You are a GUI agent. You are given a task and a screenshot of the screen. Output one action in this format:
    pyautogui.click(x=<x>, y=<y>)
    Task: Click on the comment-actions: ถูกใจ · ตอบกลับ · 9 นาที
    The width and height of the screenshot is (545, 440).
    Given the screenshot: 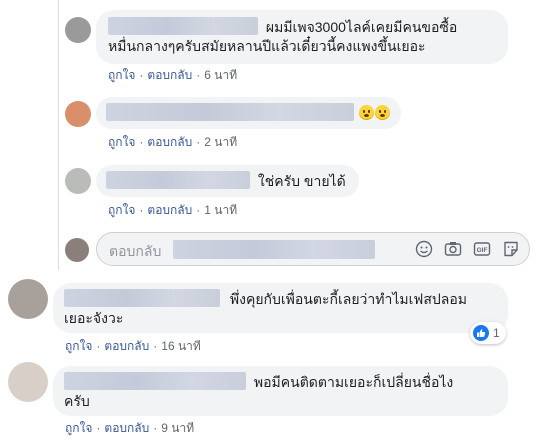 What is the action you would take?
    pyautogui.click(x=130, y=428)
    